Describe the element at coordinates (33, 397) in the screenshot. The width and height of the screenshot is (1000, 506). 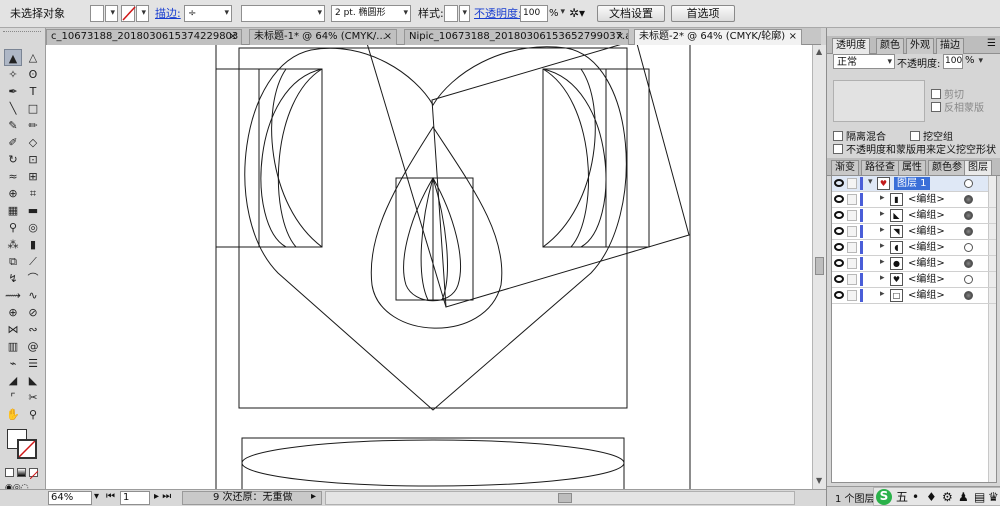
I see `scissors-tool-icon: ✂` at that location.